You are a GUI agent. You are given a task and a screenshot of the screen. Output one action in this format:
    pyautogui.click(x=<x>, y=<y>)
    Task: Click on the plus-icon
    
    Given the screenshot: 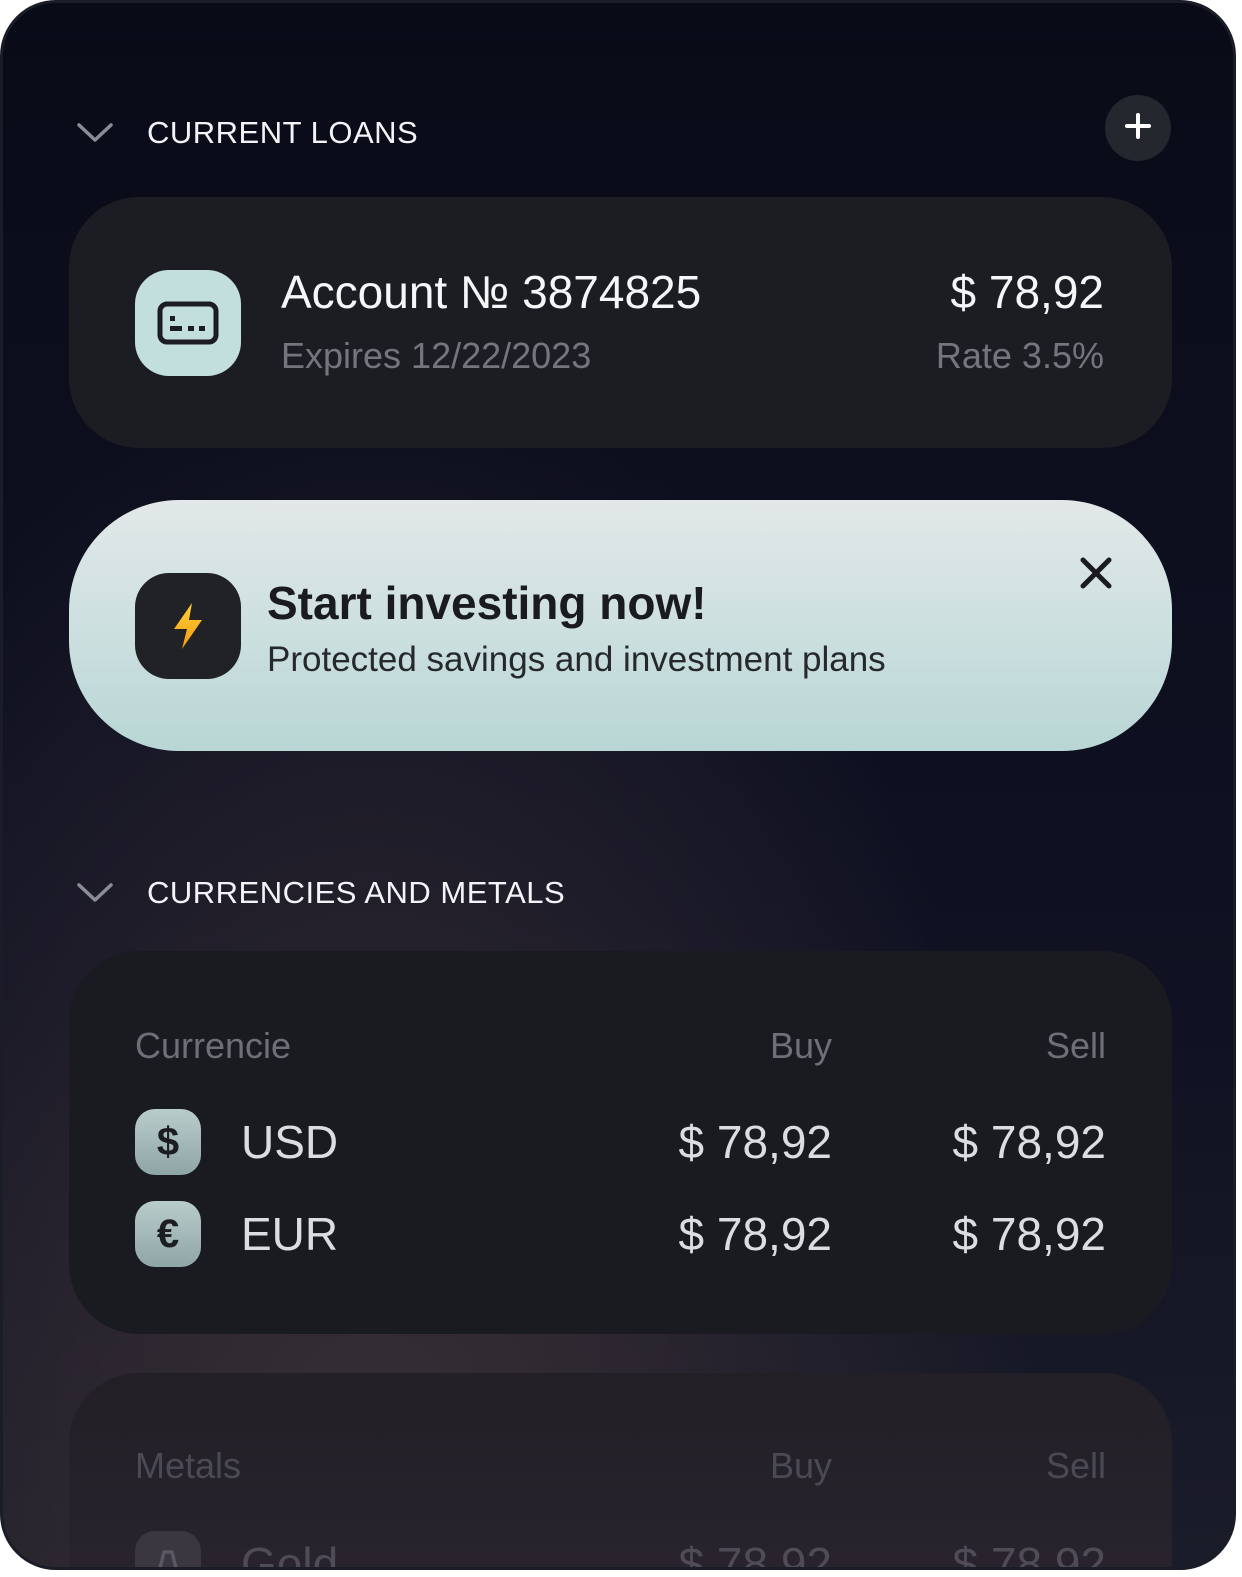 What is the action you would take?
    pyautogui.click(x=1138, y=128)
    